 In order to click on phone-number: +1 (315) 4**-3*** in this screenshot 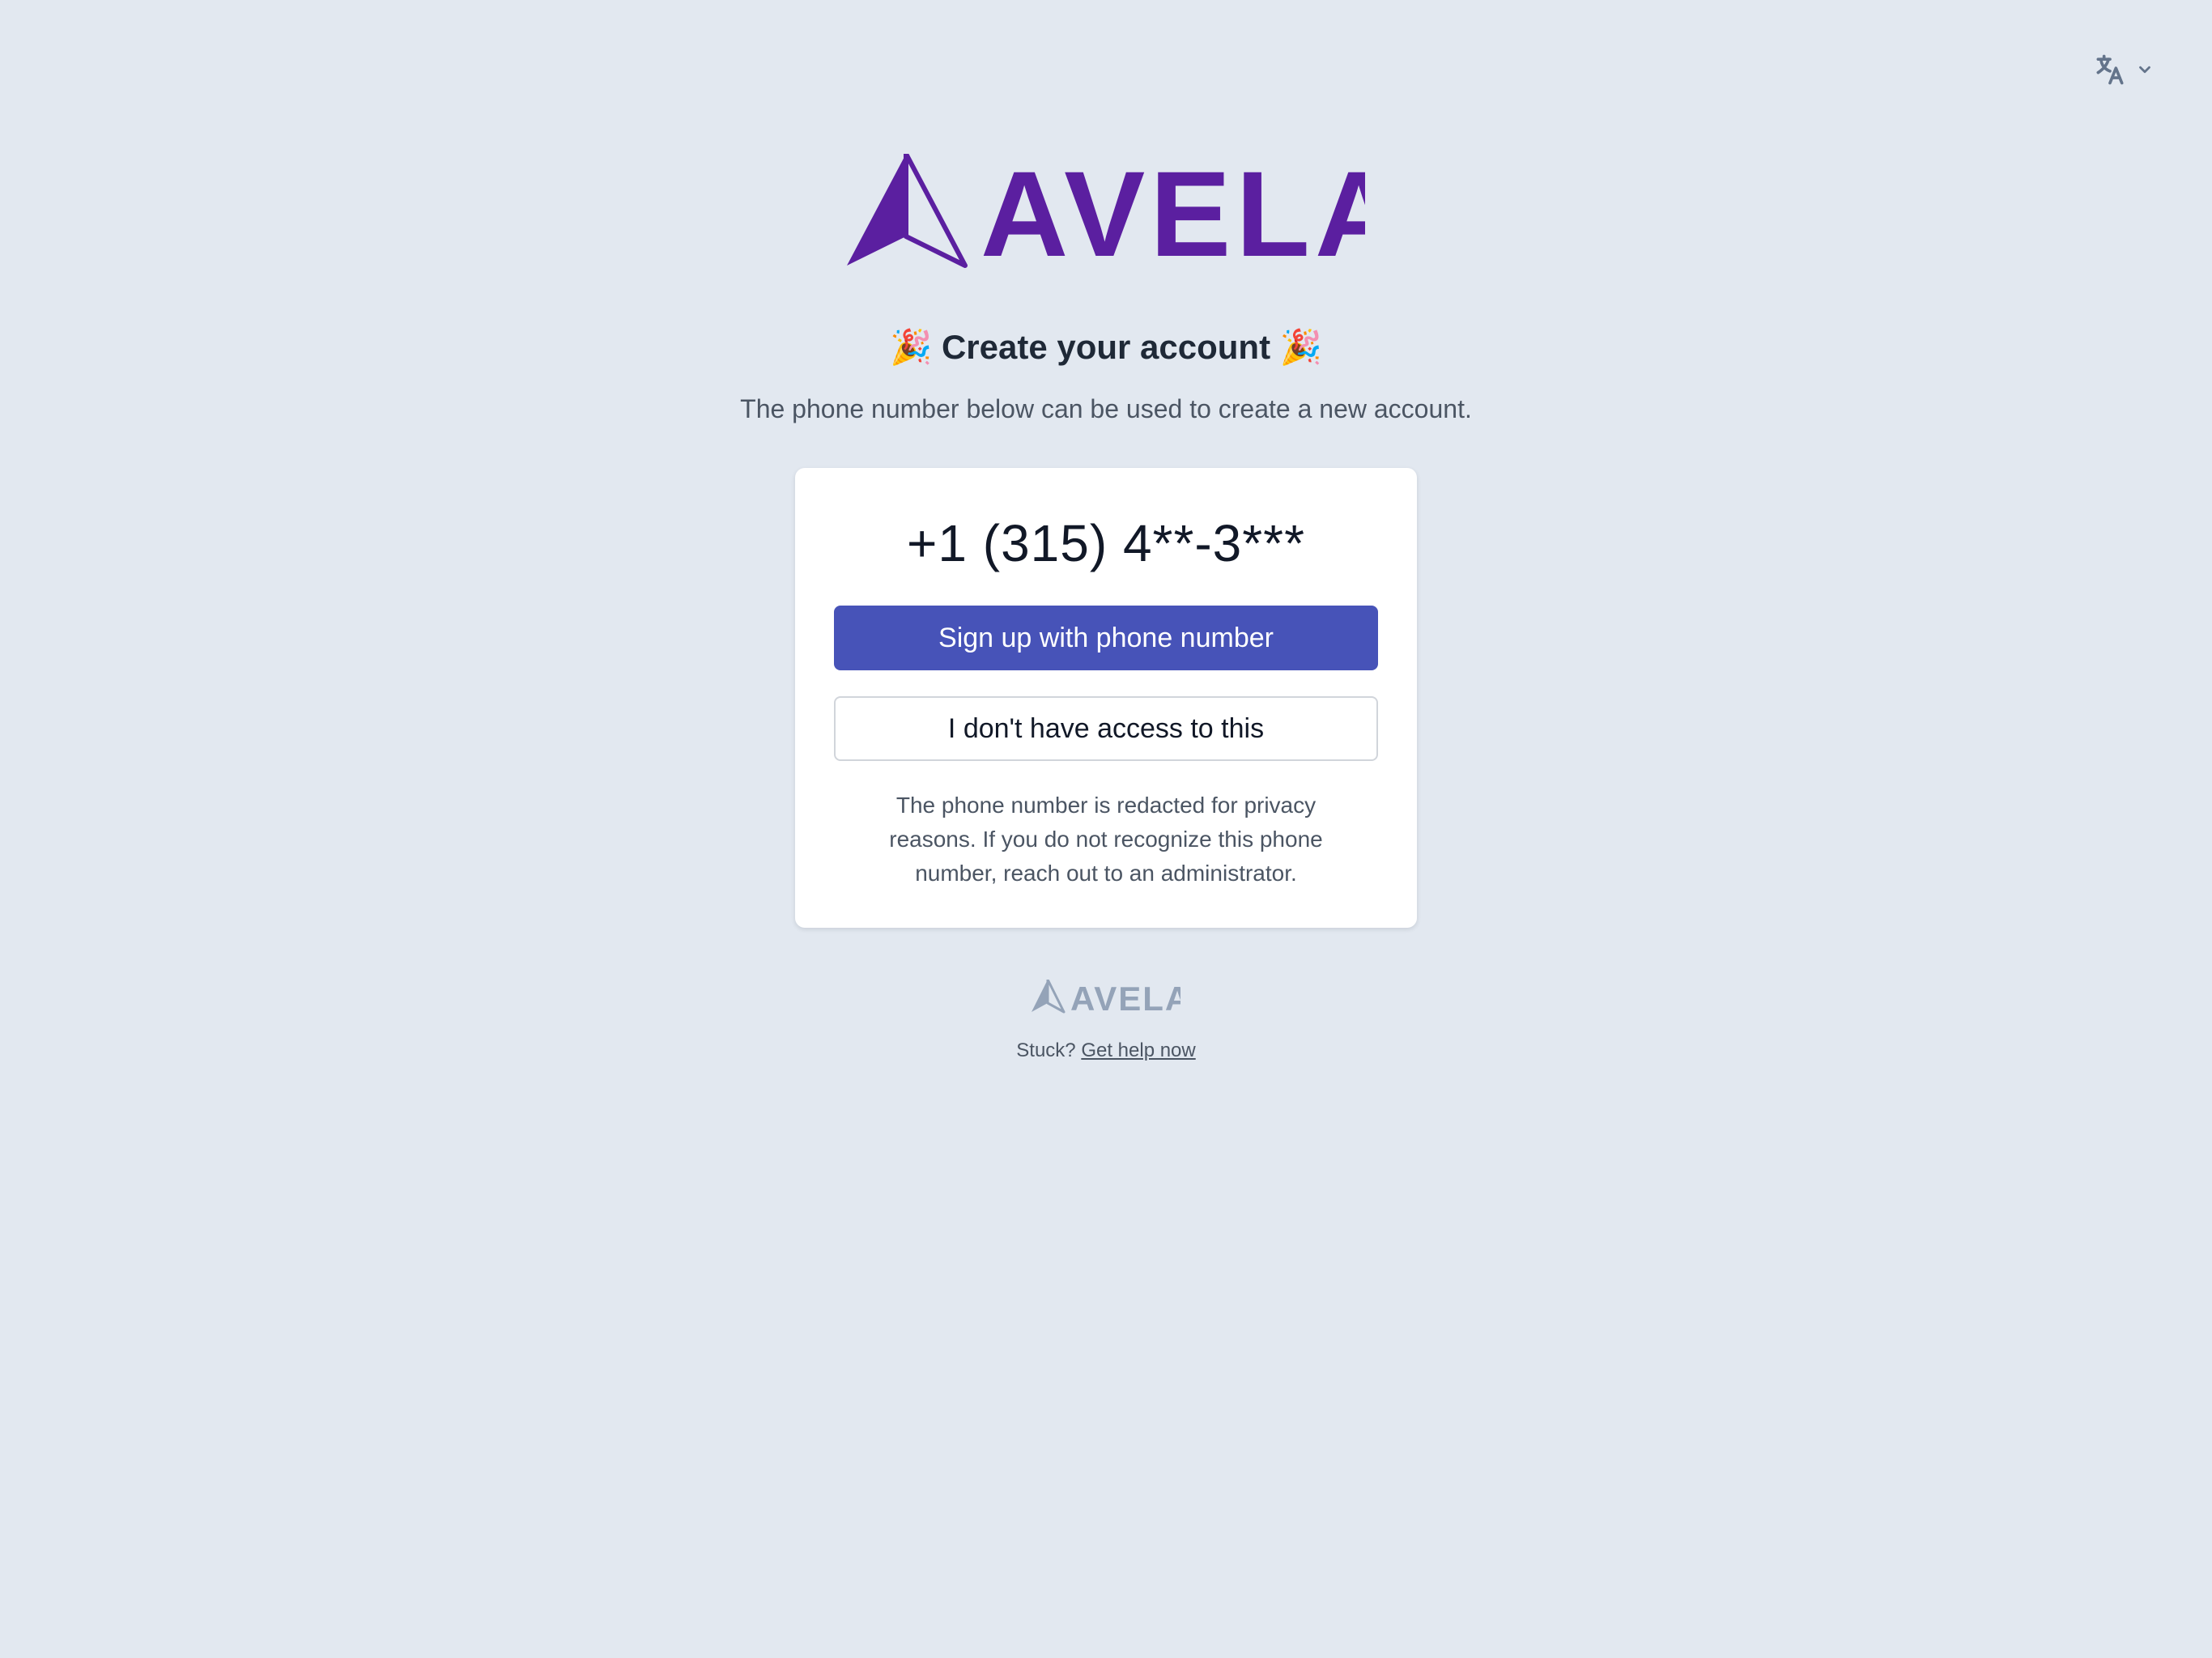, I will do `click(1106, 543)`.